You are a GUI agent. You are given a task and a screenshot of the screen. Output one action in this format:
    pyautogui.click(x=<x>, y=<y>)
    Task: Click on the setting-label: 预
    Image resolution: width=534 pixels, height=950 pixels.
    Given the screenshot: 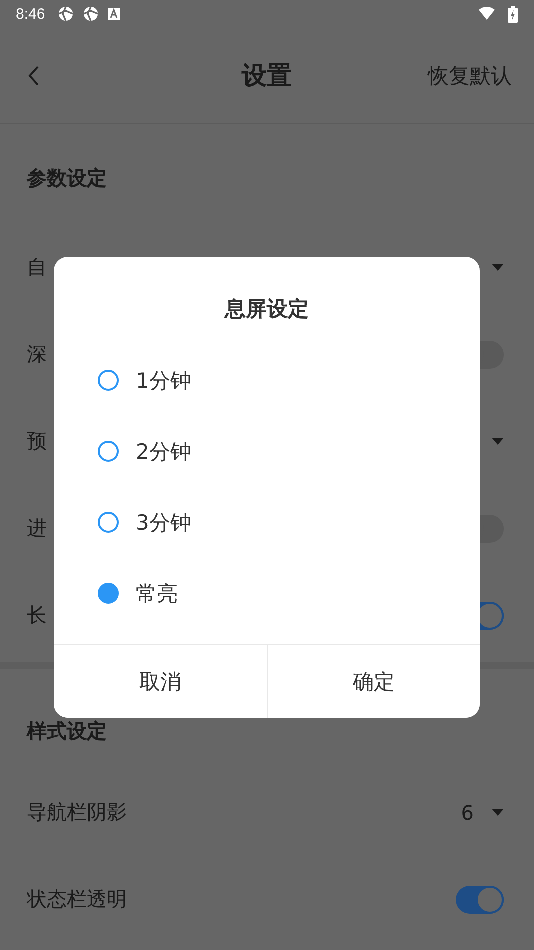 What is the action you would take?
    pyautogui.click(x=37, y=441)
    